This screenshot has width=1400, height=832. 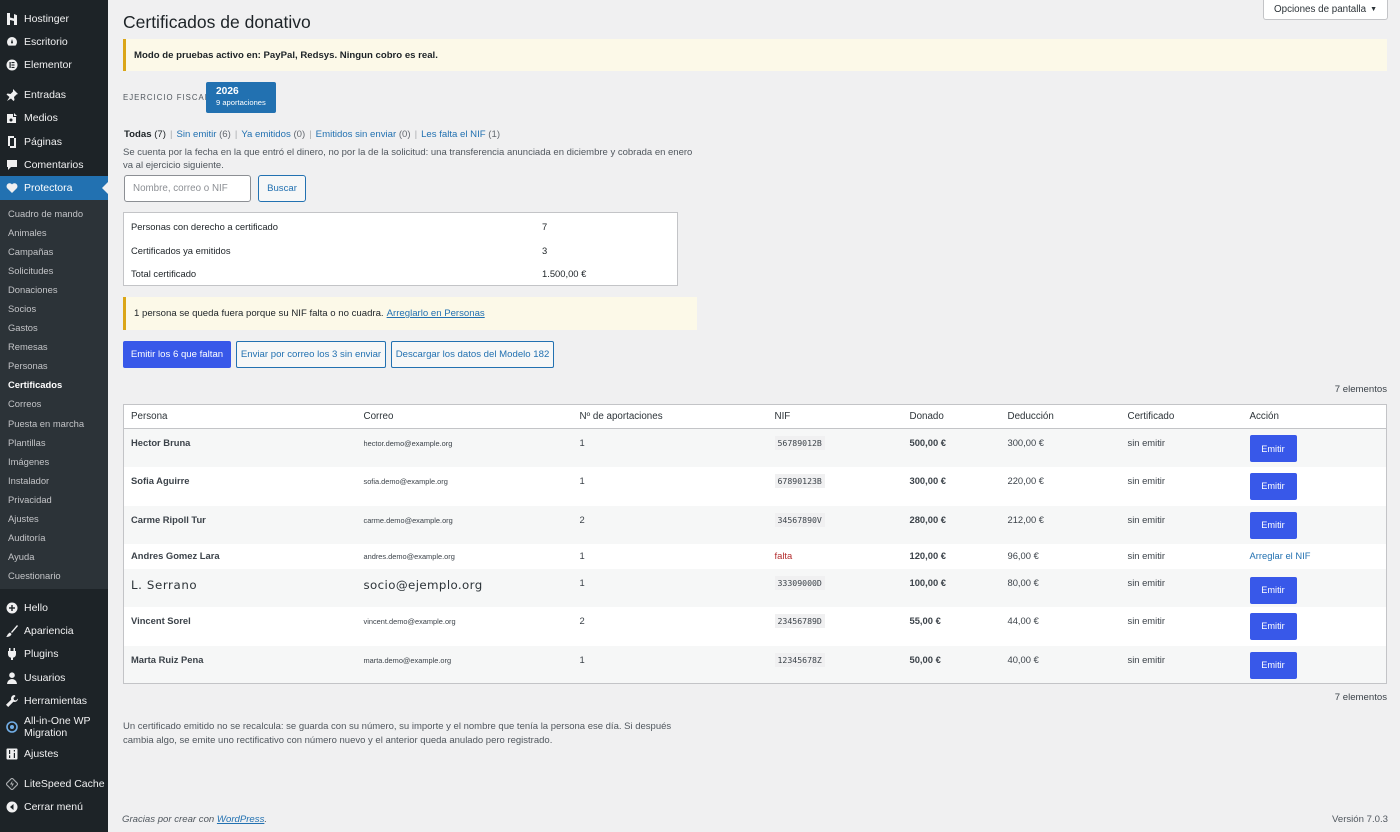 I want to click on col-deduccion: Deducción, so click(x=1060, y=416).